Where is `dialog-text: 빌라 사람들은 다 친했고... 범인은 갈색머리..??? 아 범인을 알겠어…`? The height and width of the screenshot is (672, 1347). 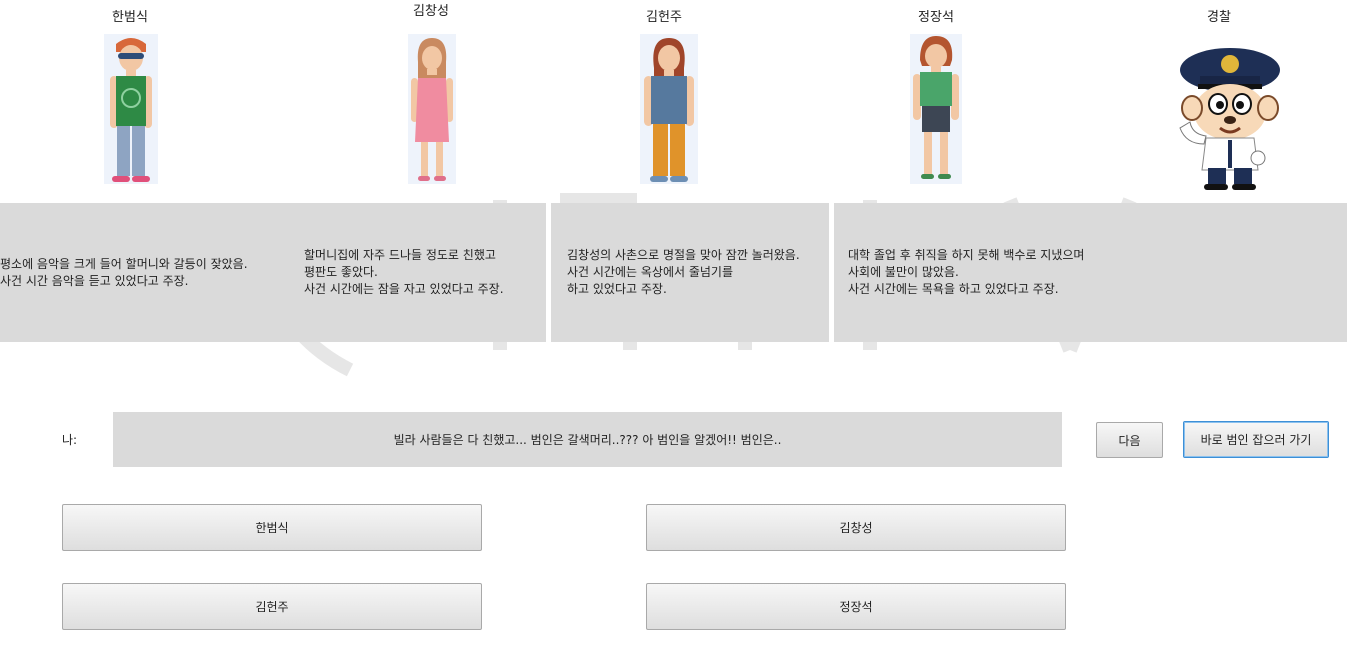 dialog-text: 빌라 사람들은 다 친했고... 범인은 갈색머리..??? 아 범인을 알겠어… is located at coordinates (587, 440).